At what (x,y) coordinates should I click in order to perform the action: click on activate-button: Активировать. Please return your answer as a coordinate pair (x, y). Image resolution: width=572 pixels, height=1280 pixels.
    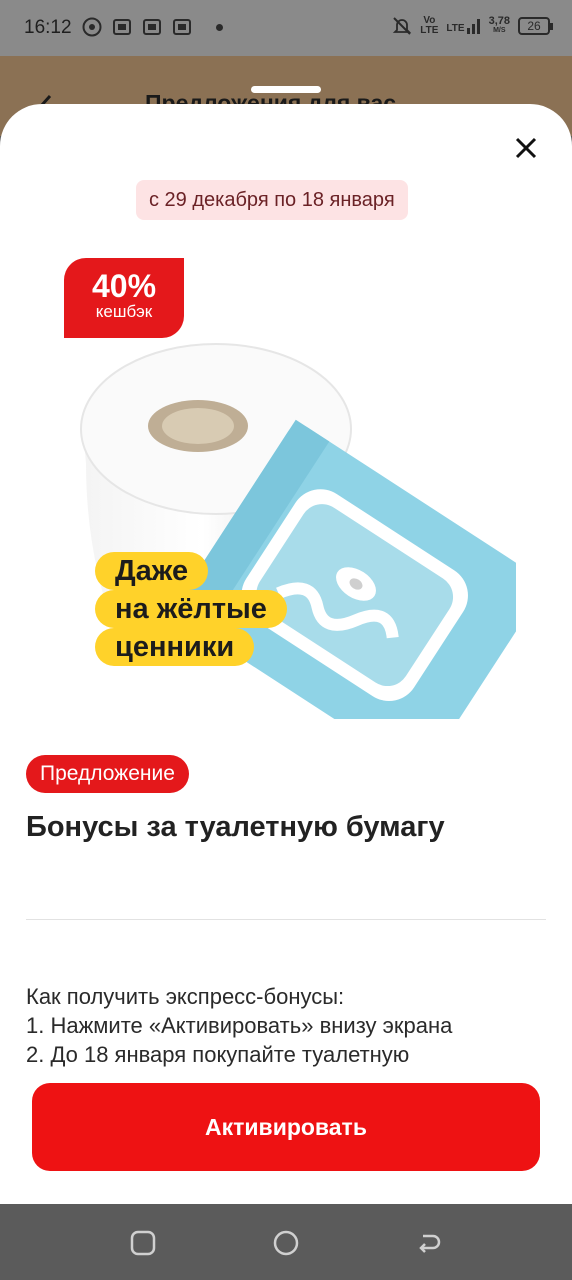
    Looking at the image, I should click on (286, 1127).